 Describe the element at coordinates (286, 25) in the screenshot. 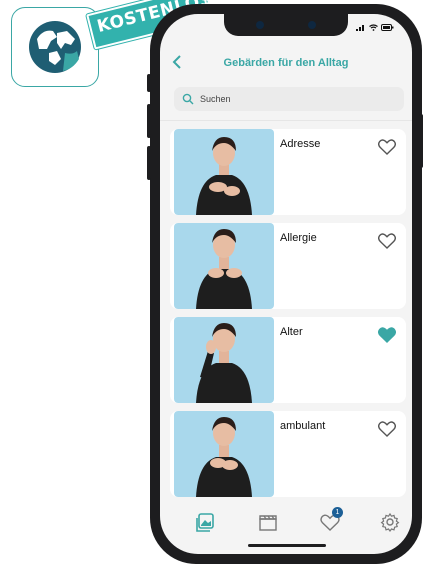

I see `notch` at that location.